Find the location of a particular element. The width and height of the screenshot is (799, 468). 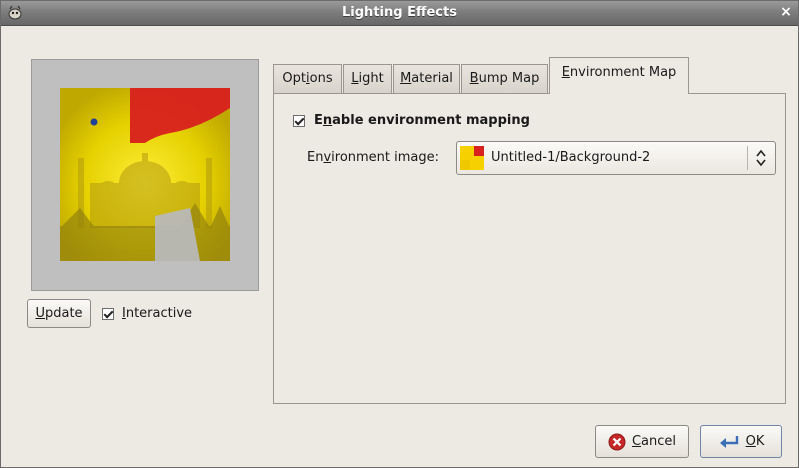

preview-image is located at coordinates (145, 174).